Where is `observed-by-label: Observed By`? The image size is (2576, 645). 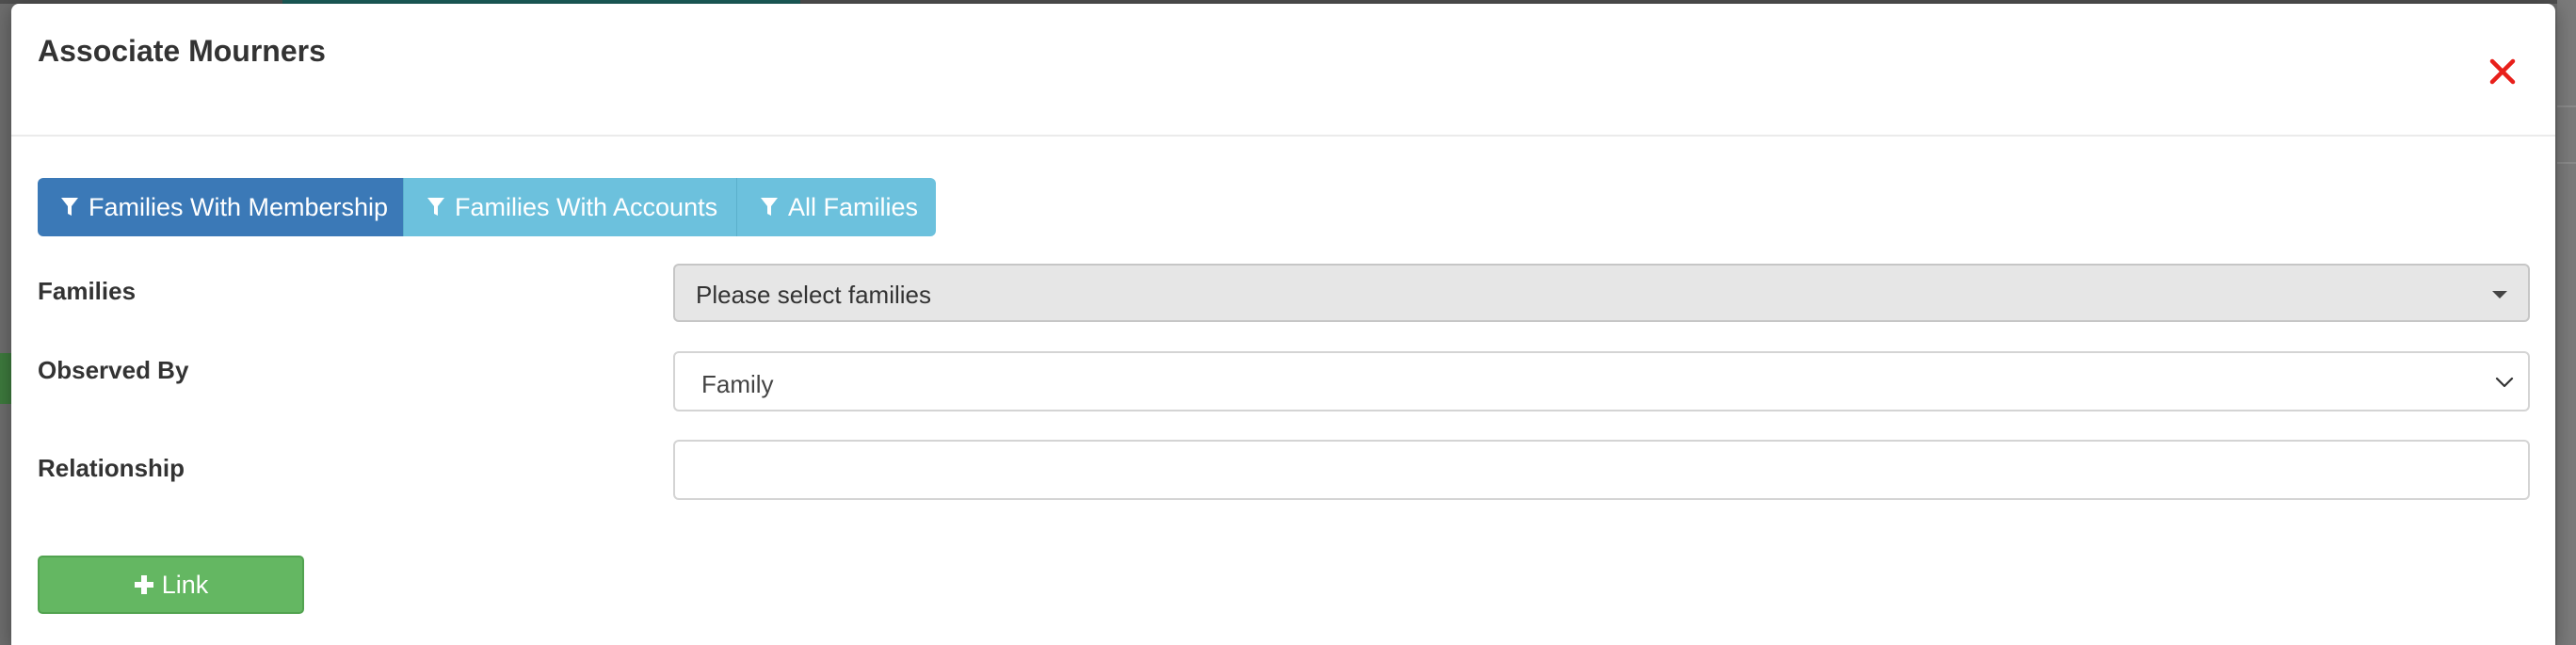 observed-by-label: Observed By is located at coordinates (113, 370).